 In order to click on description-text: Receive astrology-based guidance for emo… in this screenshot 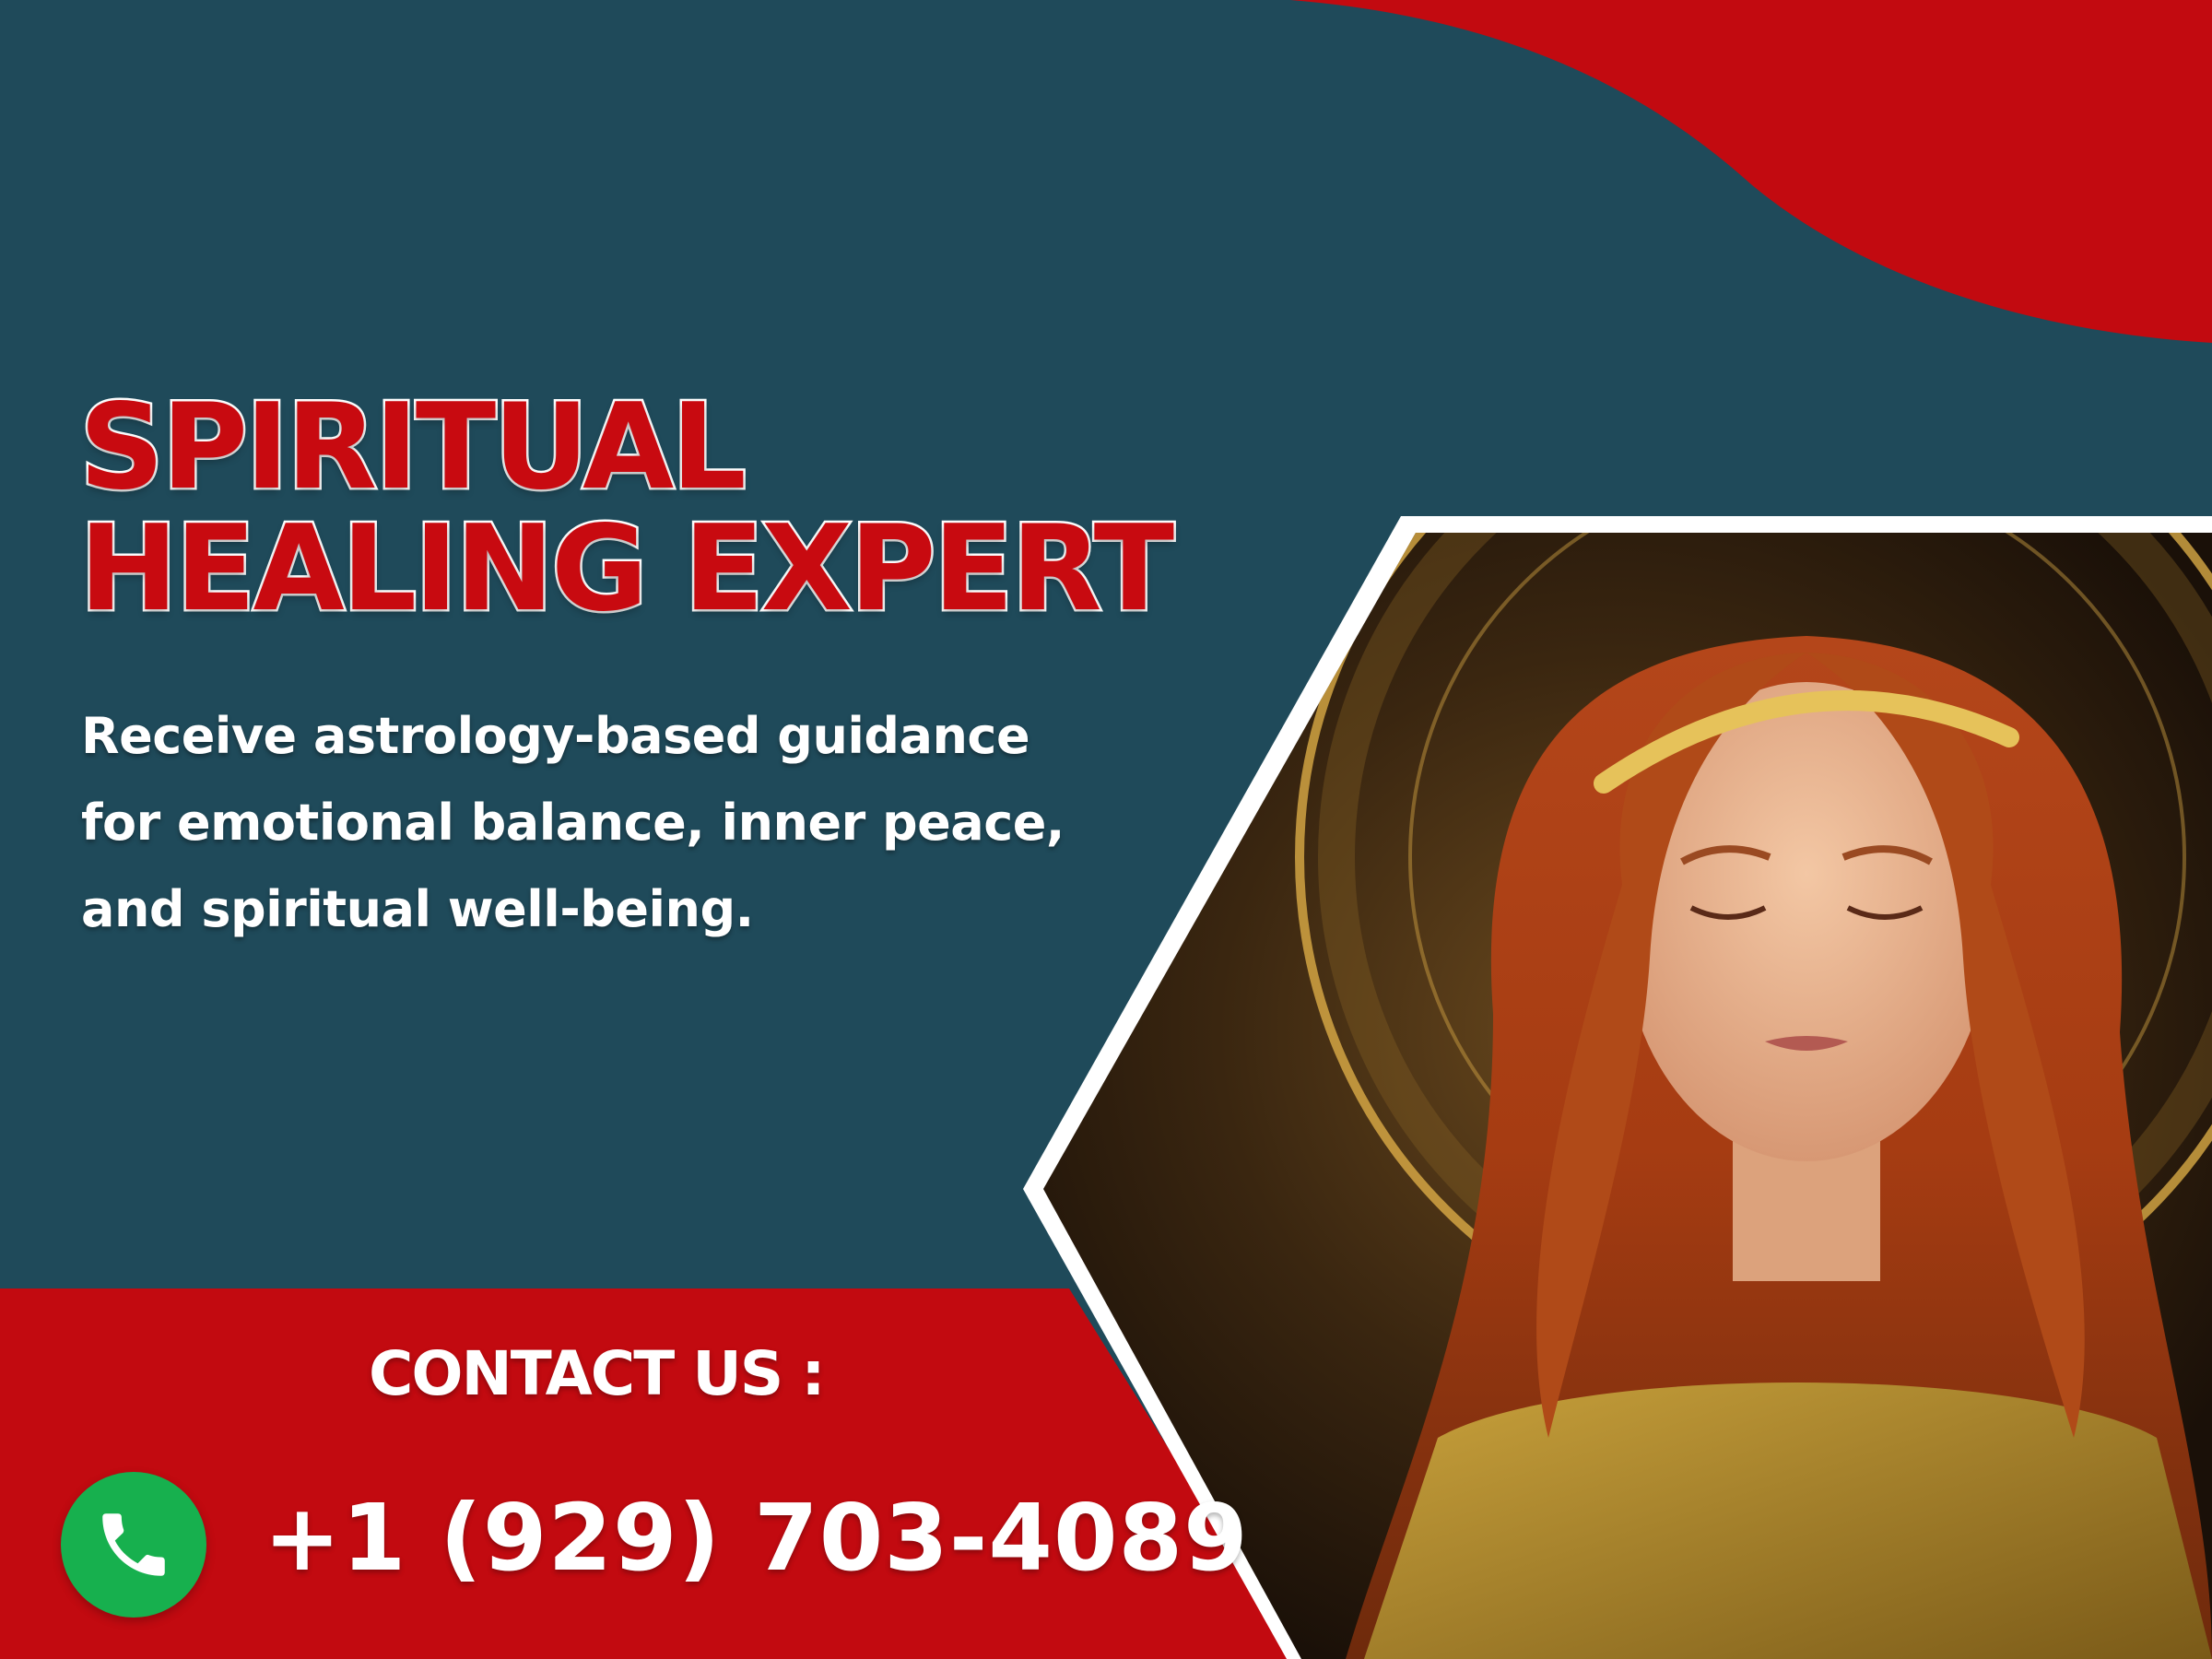, I will do `click(573, 822)`.